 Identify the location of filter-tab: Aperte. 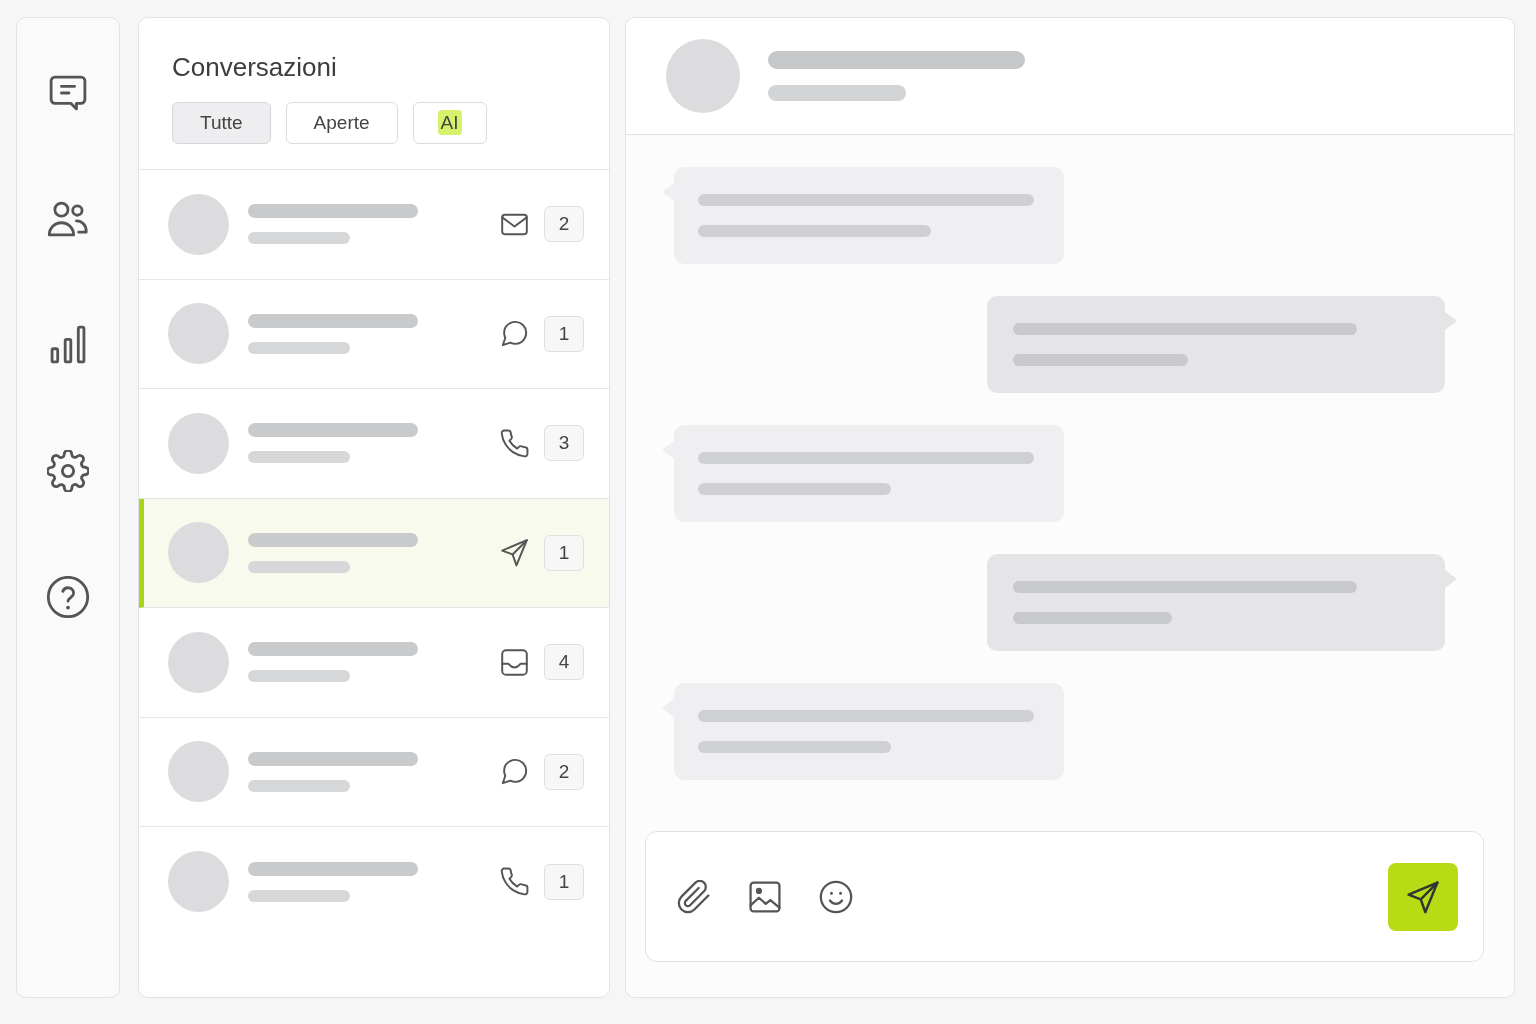
(341, 123).